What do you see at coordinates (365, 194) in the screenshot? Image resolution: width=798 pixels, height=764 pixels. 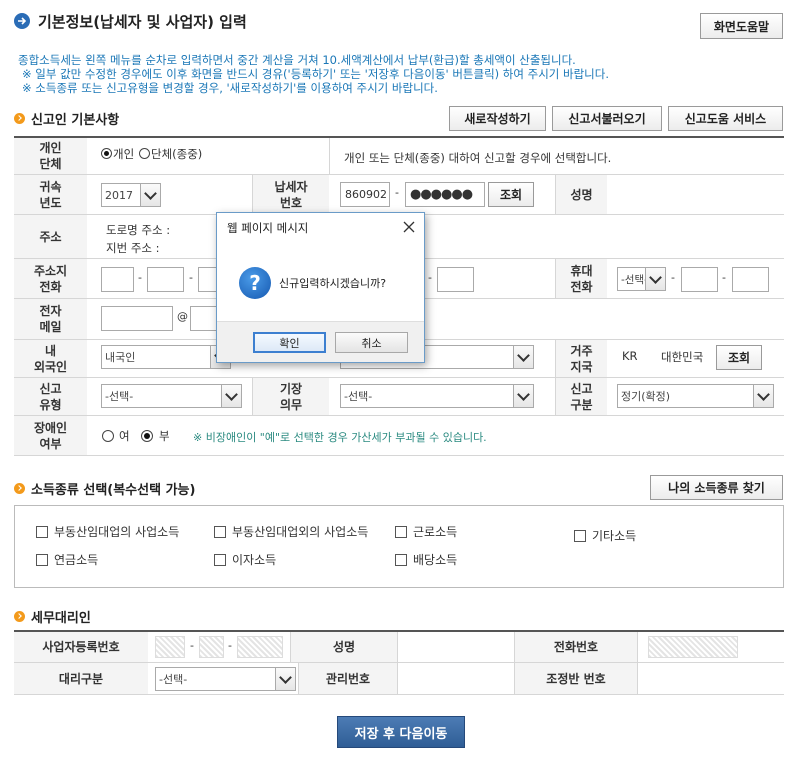 I see `taxpayer-id-front-input: 860902` at bounding box center [365, 194].